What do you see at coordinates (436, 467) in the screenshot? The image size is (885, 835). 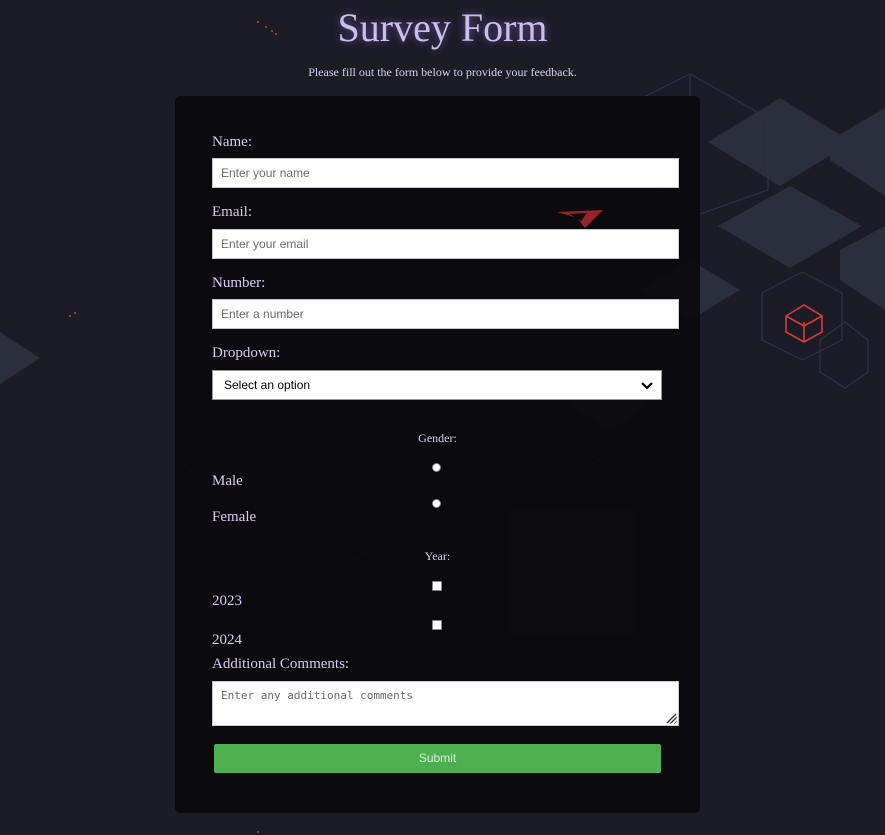 I see `gender-male-radio` at bounding box center [436, 467].